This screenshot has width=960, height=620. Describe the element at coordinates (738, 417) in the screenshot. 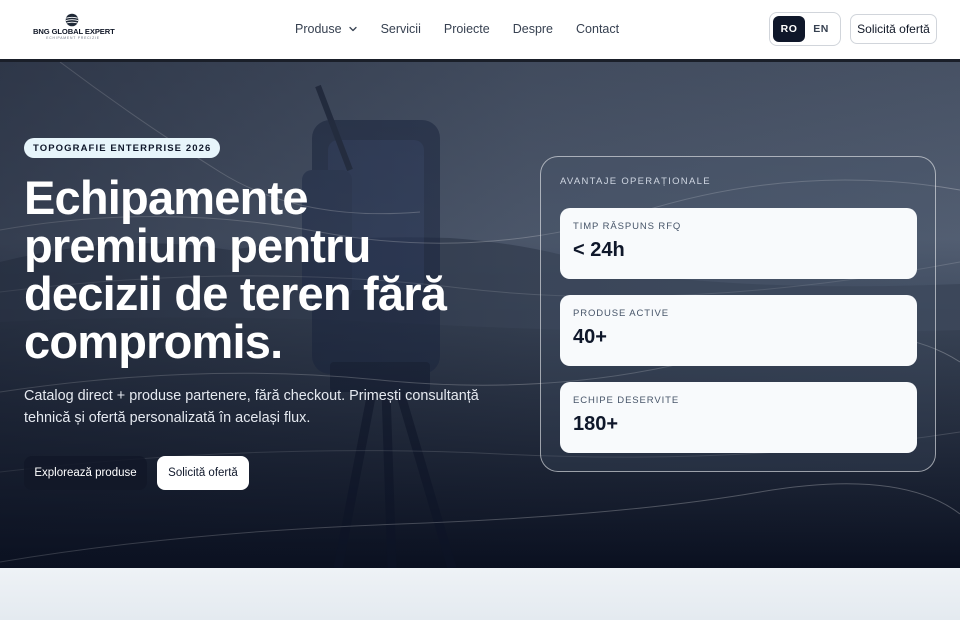

I see `stat-card-teams: ECHIPE DESERVITE 180+` at that location.